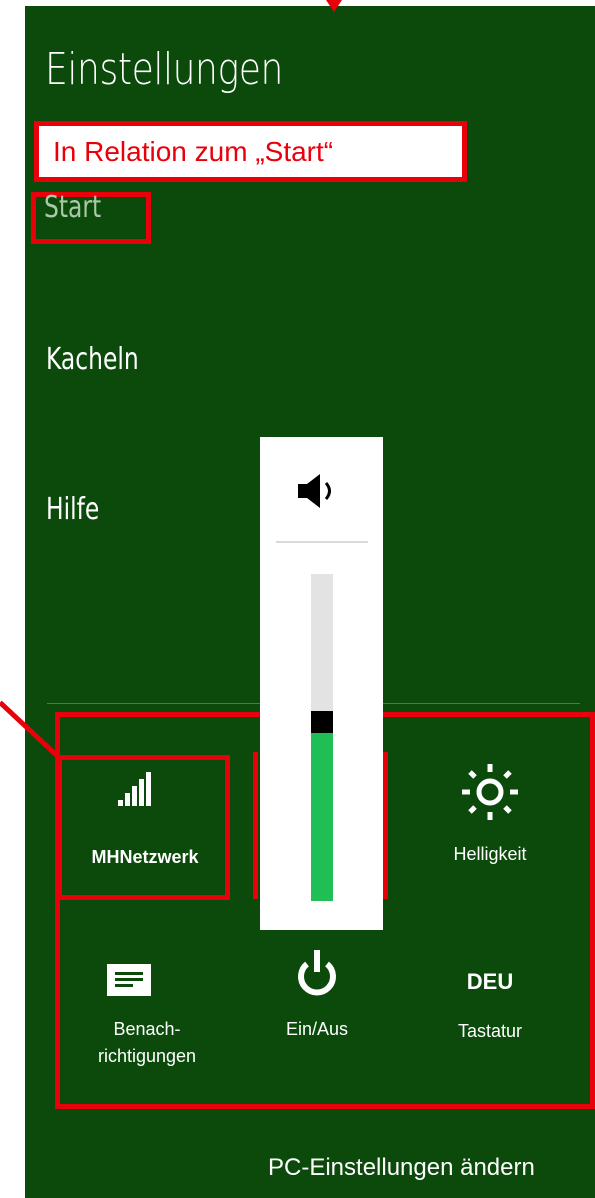 The width and height of the screenshot is (595, 1198). What do you see at coordinates (490, 854) in the screenshot?
I see `brightness-label: Helligkeit` at bounding box center [490, 854].